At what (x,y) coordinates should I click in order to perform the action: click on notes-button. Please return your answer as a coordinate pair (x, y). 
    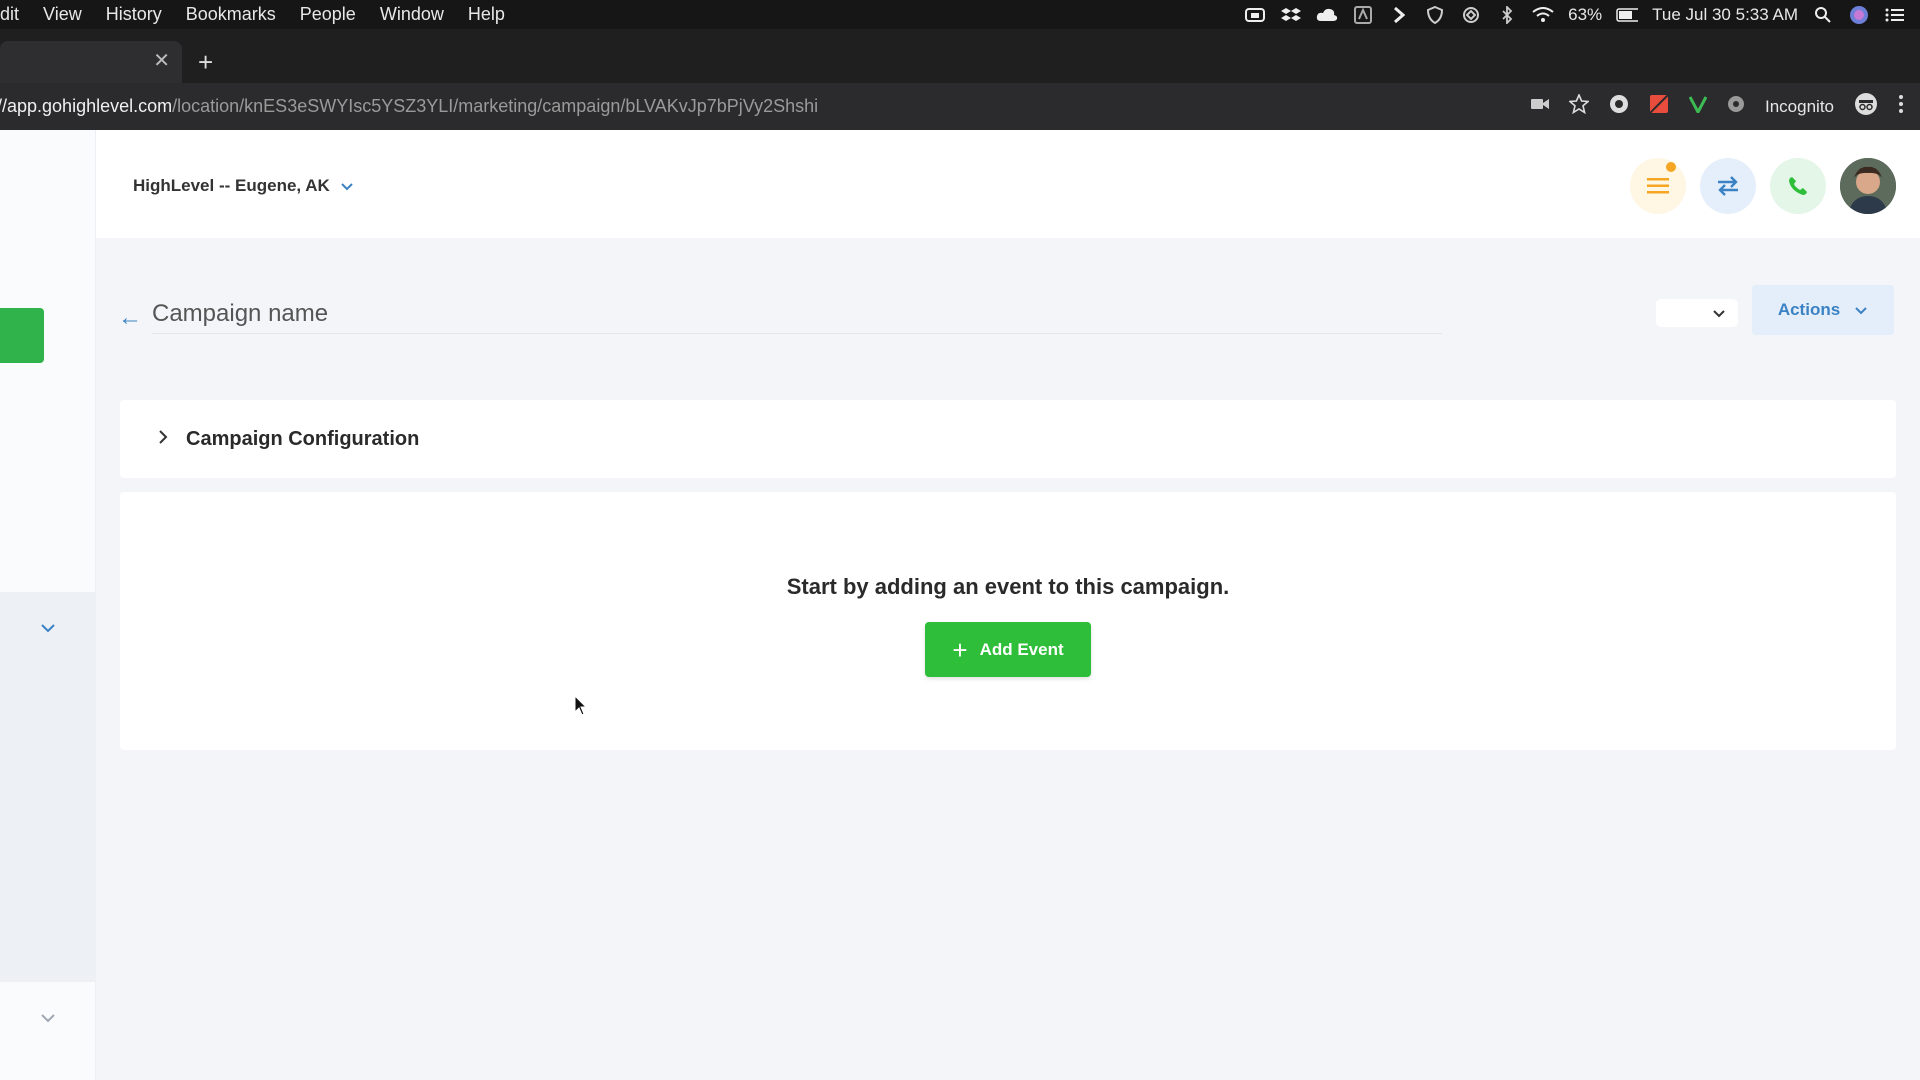
    Looking at the image, I should click on (1658, 186).